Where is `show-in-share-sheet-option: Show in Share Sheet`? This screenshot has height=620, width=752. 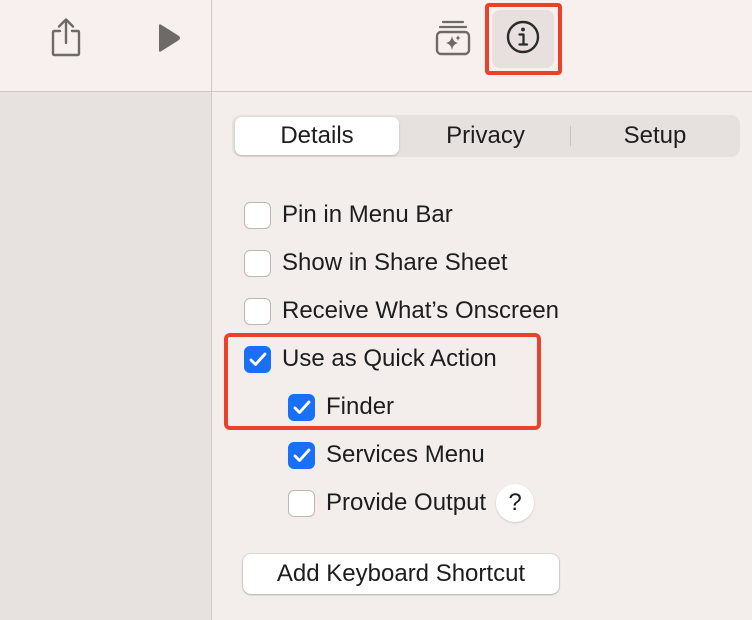 show-in-share-sheet-option: Show in Share Sheet is located at coordinates (375, 263).